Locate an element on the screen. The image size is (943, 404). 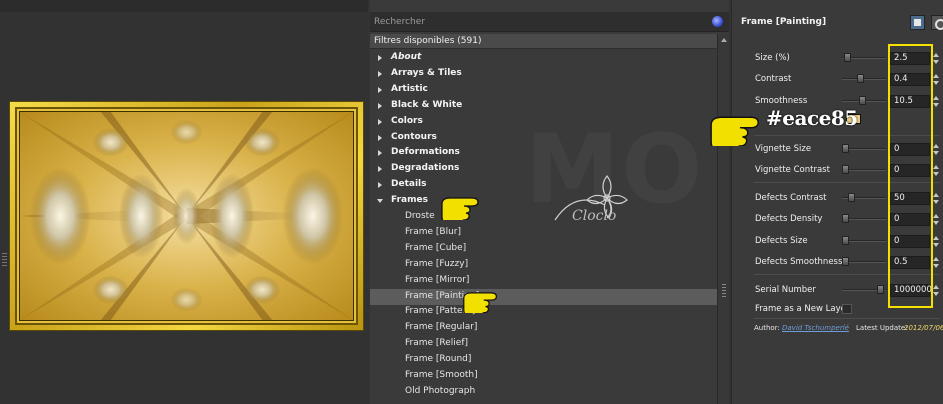
param-label: Defects Size is located at coordinates (781, 241).